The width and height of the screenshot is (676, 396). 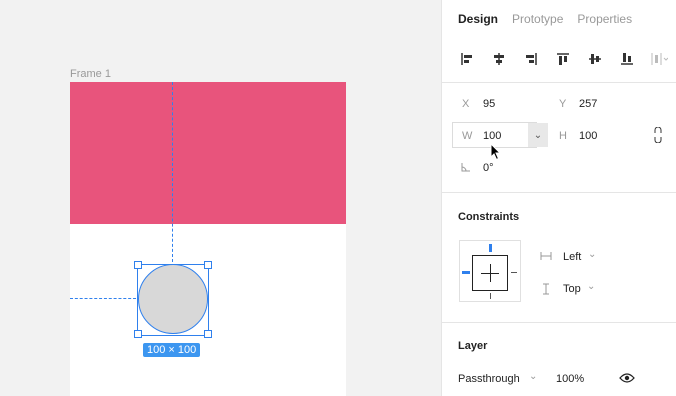 I want to click on alignment-toolbar, so click(x=563, y=59).